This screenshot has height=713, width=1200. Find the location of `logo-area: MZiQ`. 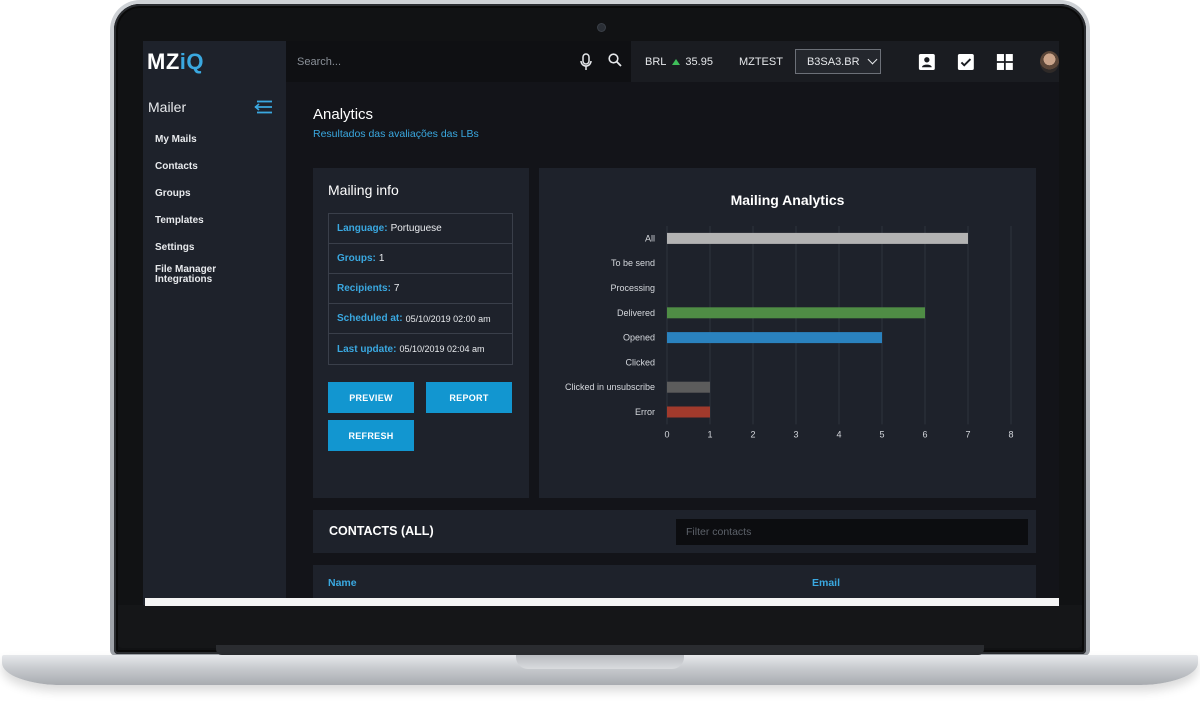

logo-area: MZiQ is located at coordinates (214, 61).